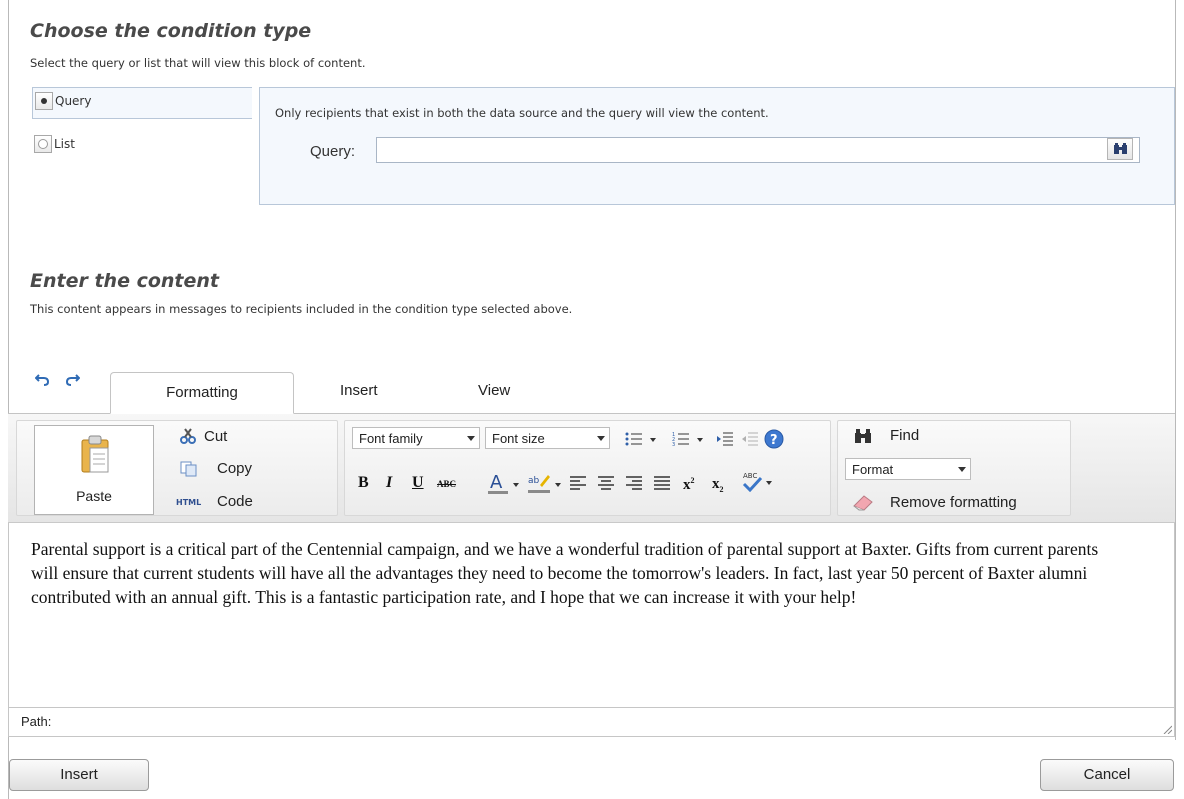 This screenshot has height=799, width=1184. Describe the element at coordinates (591, 722) in the screenshot. I see `editor-path-bar: Path:` at that location.